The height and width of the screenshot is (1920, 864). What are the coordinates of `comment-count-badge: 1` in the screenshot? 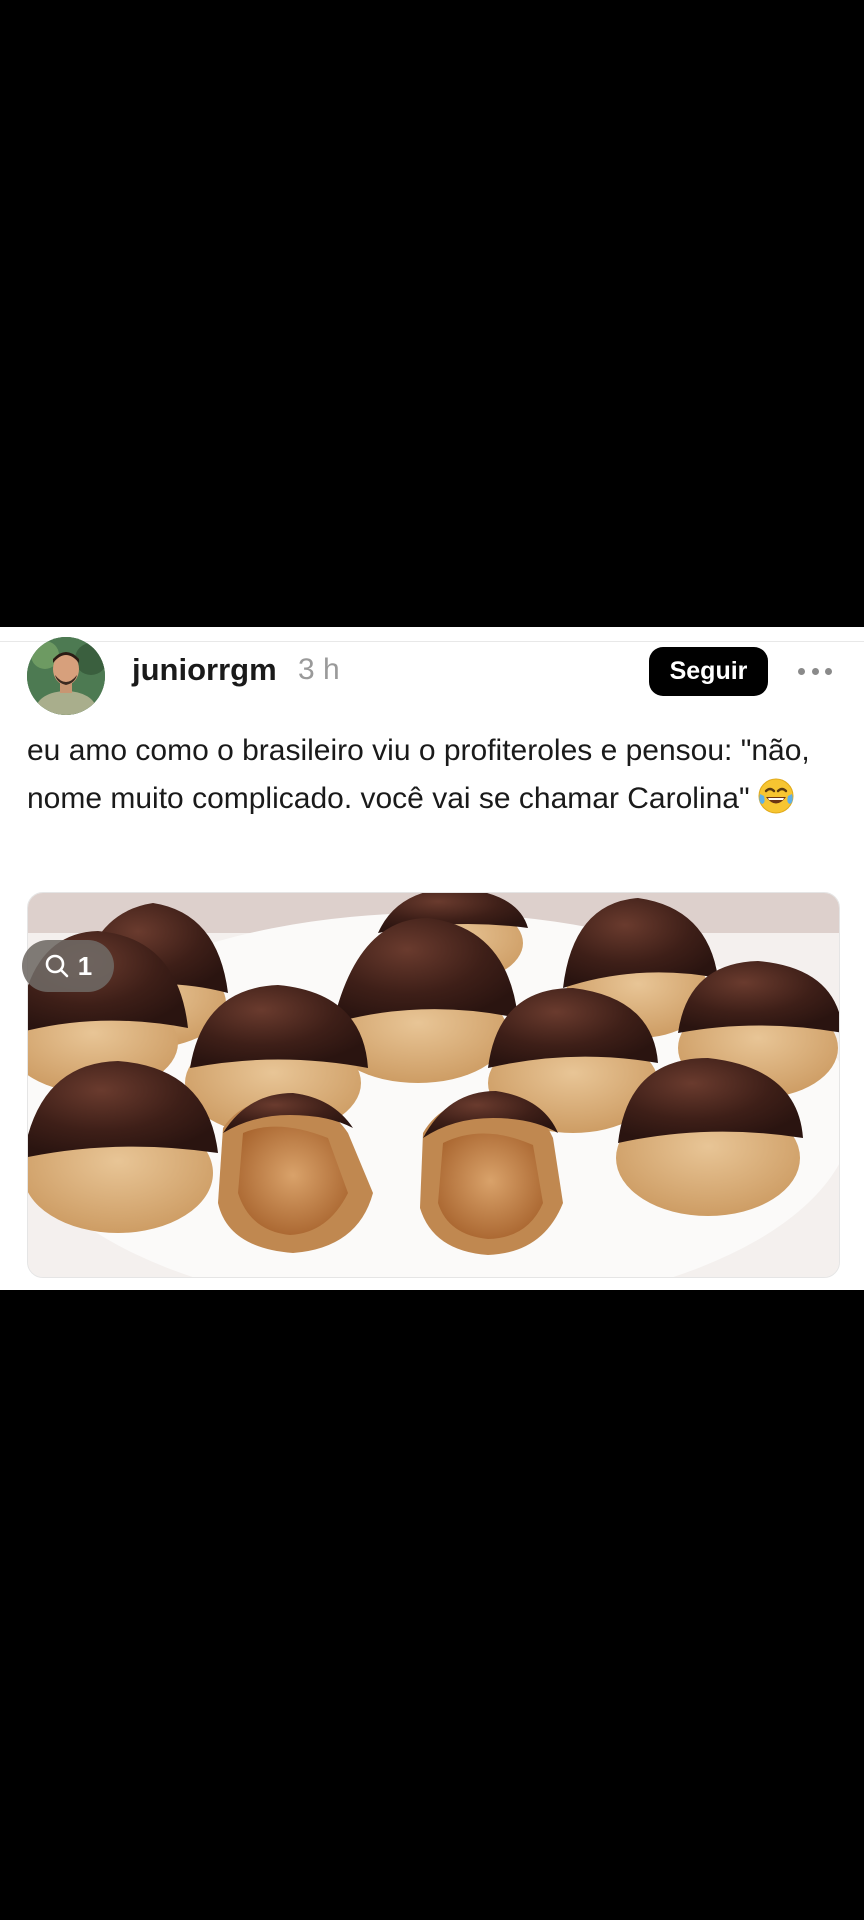 It's located at (68, 966).